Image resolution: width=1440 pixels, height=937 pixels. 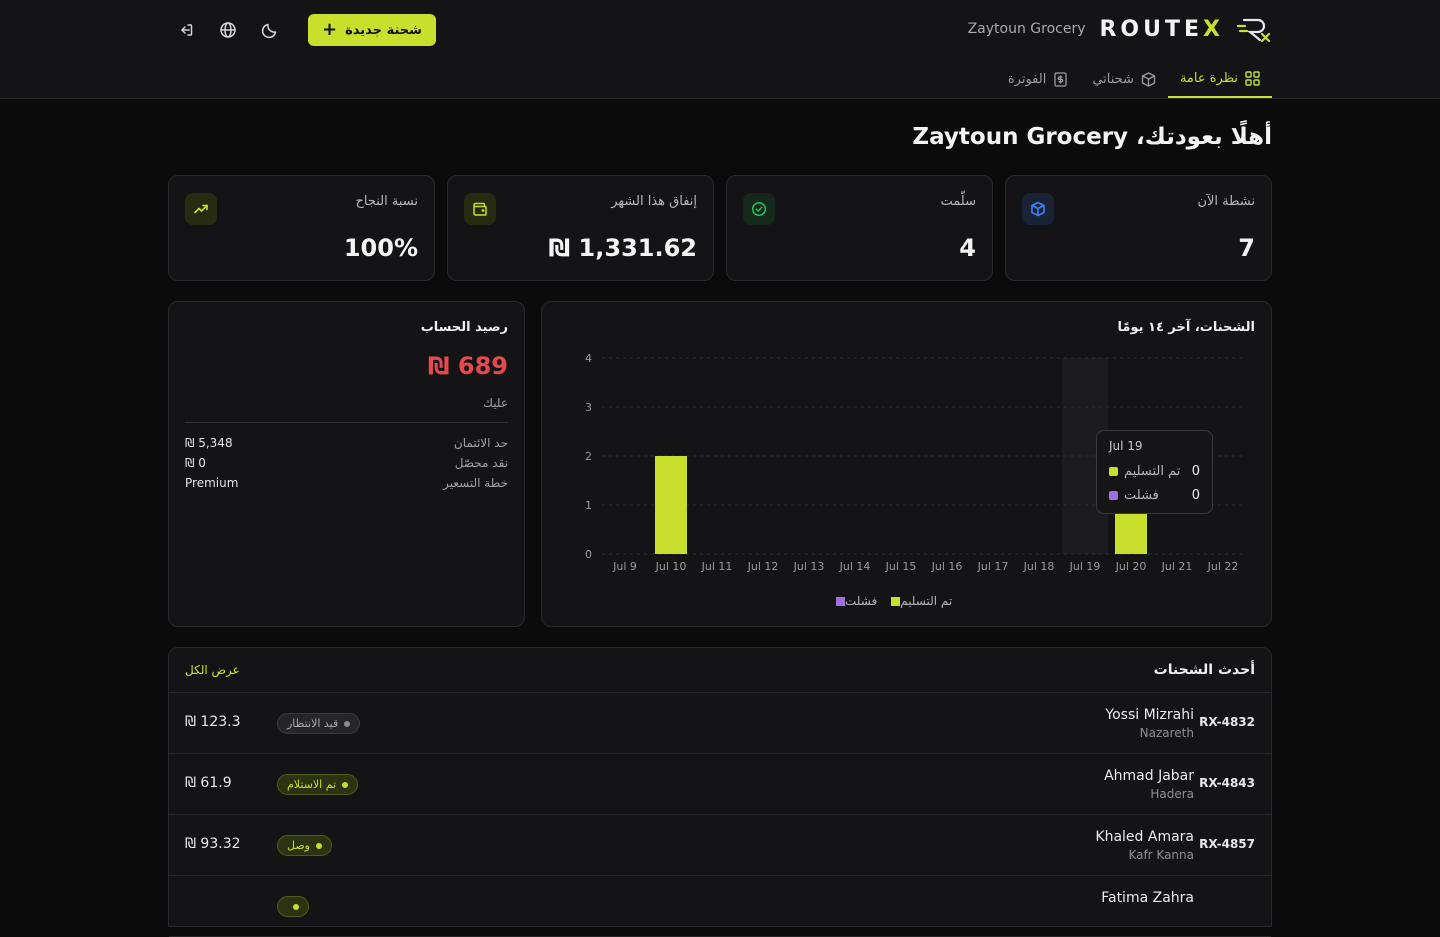 I want to click on x-tick-label: Jul 15, so click(x=901, y=566).